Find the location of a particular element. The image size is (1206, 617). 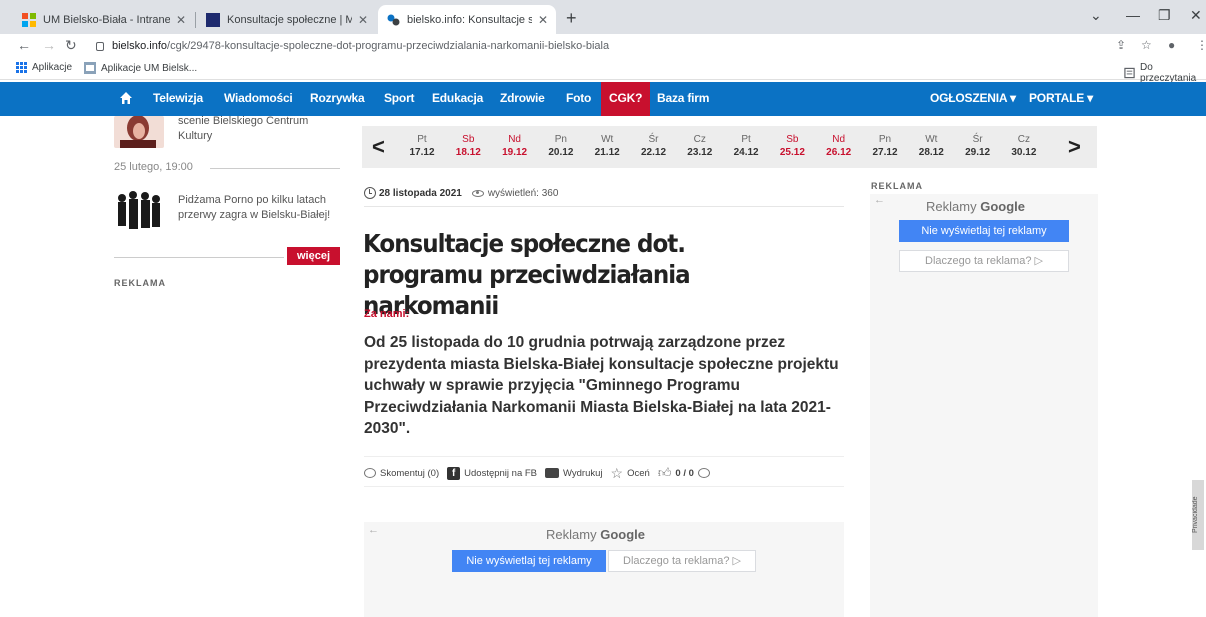

apps-grid-icon is located at coordinates (21, 67).